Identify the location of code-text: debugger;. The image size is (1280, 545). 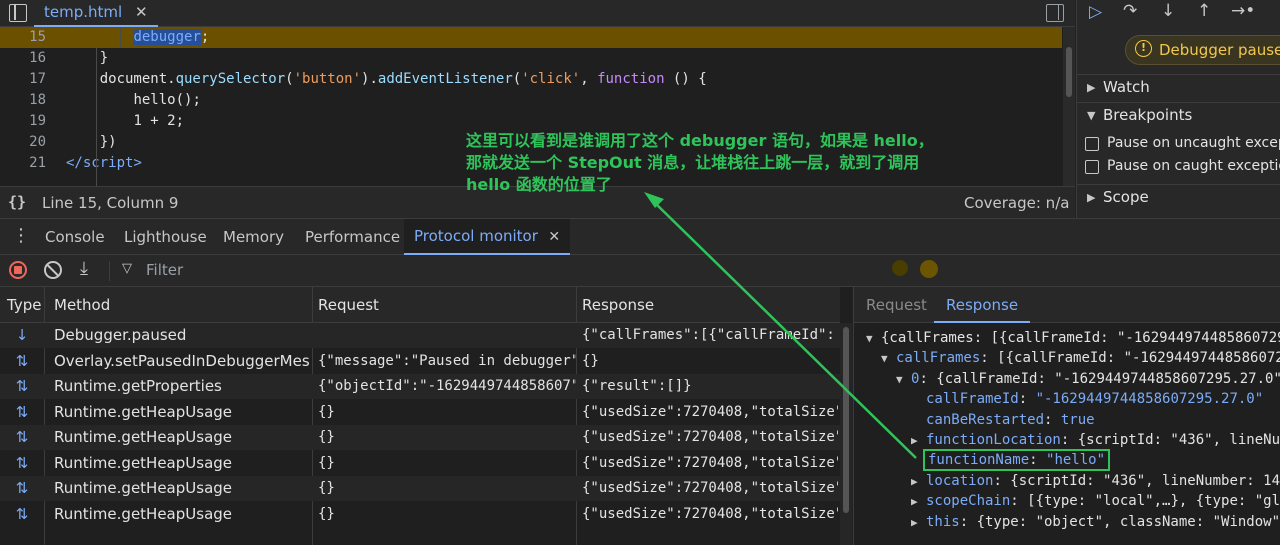
(137, 37).